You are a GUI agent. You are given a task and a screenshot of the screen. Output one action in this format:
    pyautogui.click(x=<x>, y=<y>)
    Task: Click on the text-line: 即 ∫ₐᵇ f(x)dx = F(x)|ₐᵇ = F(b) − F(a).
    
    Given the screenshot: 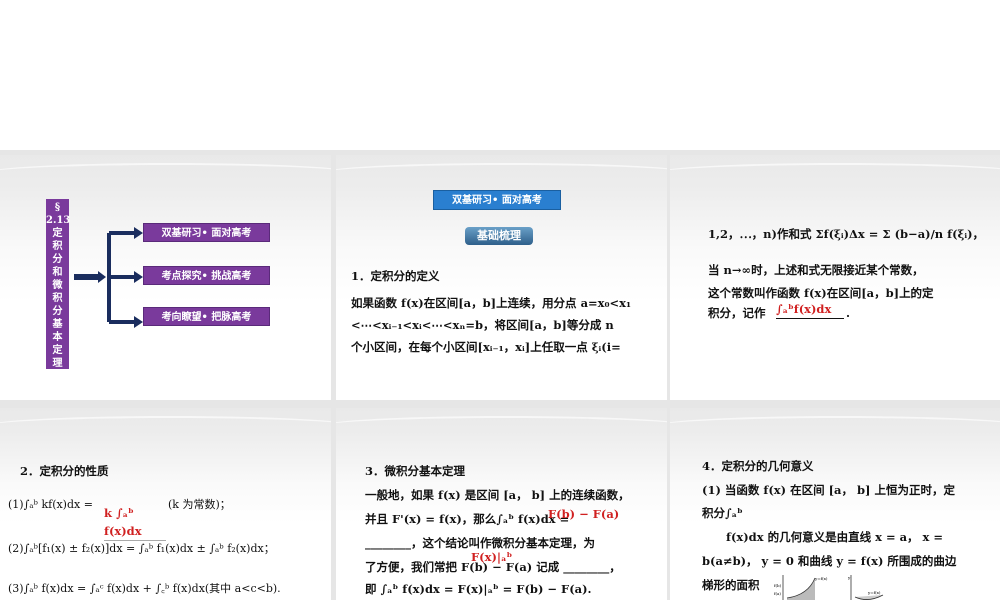 What is the action you would take?
    pyautogui.click(x=478, y=589)
    